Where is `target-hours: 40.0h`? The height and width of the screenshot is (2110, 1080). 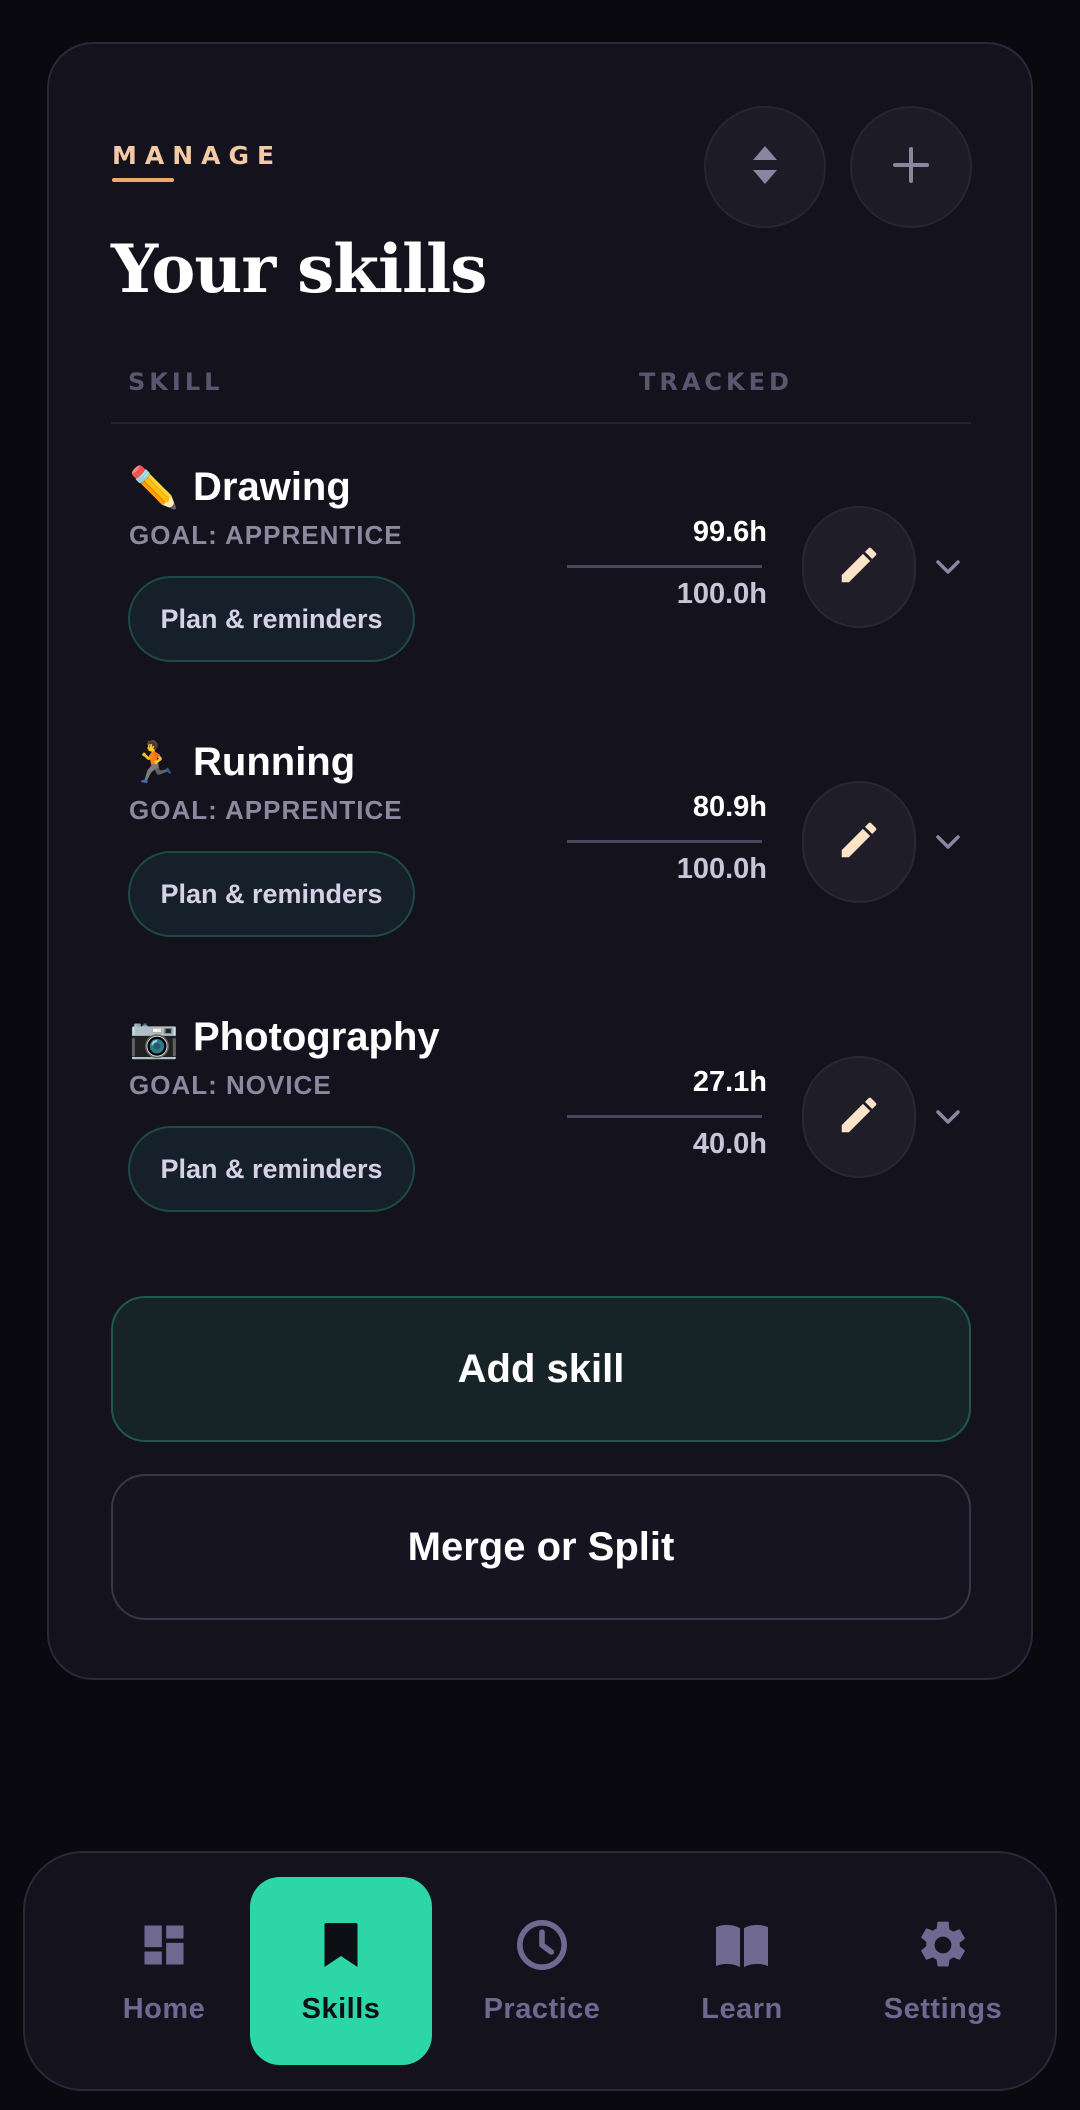
target-hours: 40.0h is located at coordinates (729, 1144).